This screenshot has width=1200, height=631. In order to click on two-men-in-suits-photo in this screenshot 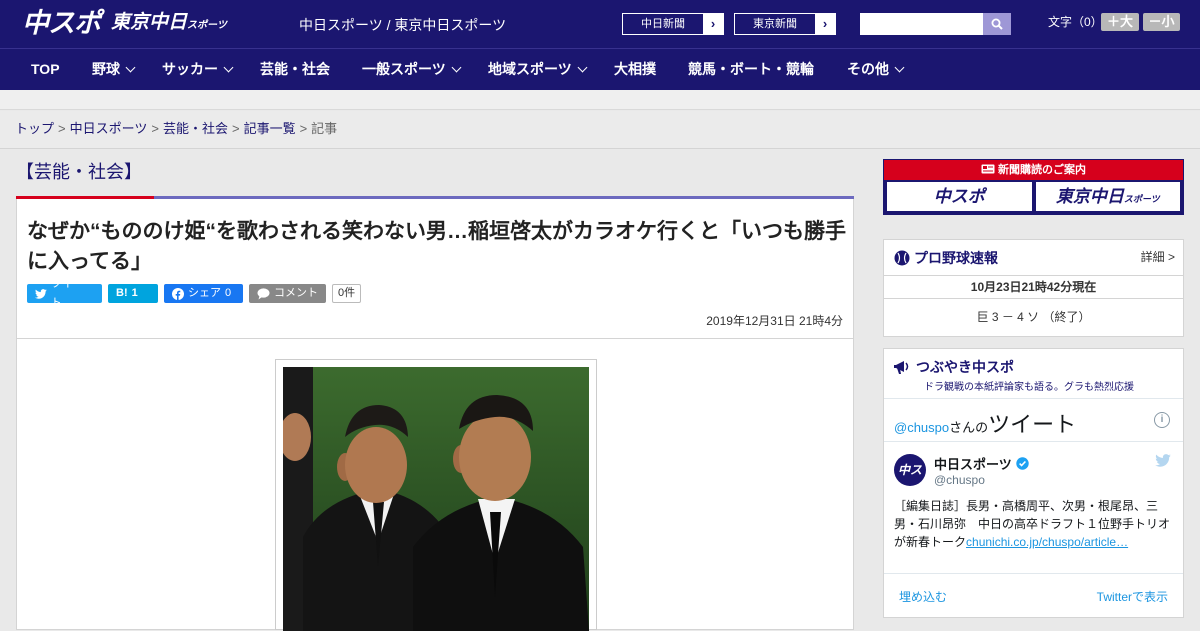, I will do `click(436, 499)`.